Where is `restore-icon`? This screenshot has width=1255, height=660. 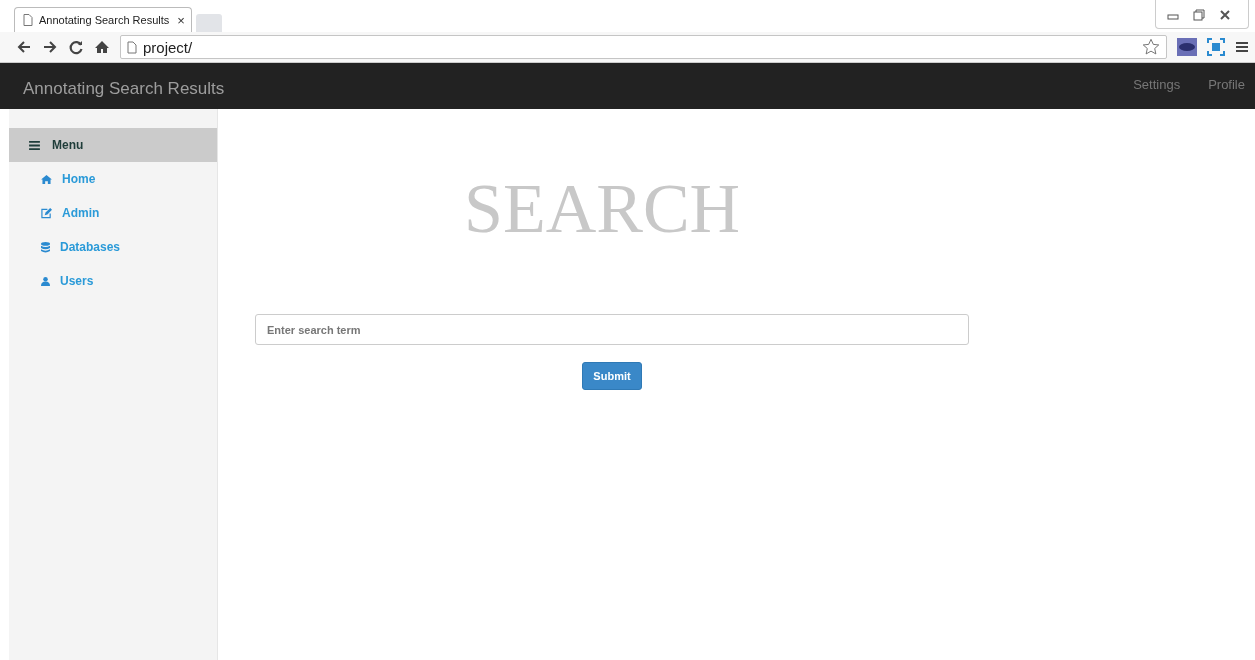
restore-icon is located at coordinates (1199, 15).